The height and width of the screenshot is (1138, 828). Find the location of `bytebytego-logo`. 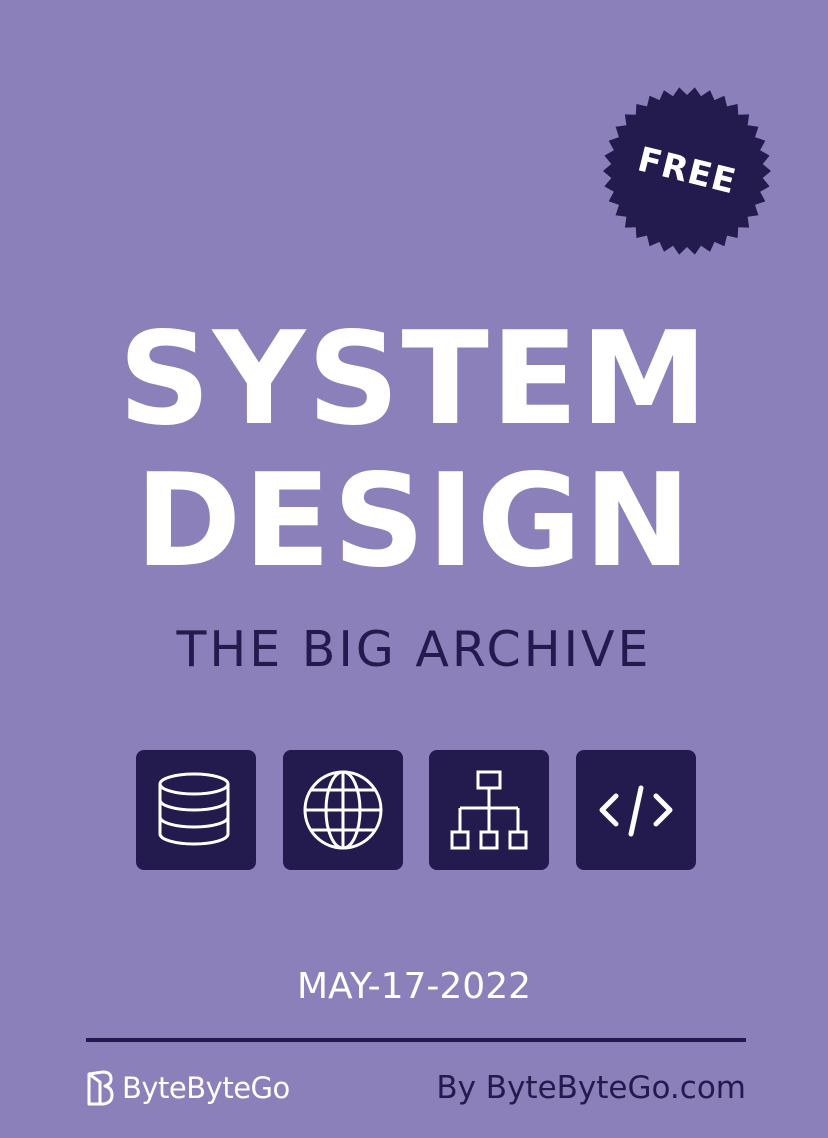

bytebytego-logo is located at coordinates (100, 1088).